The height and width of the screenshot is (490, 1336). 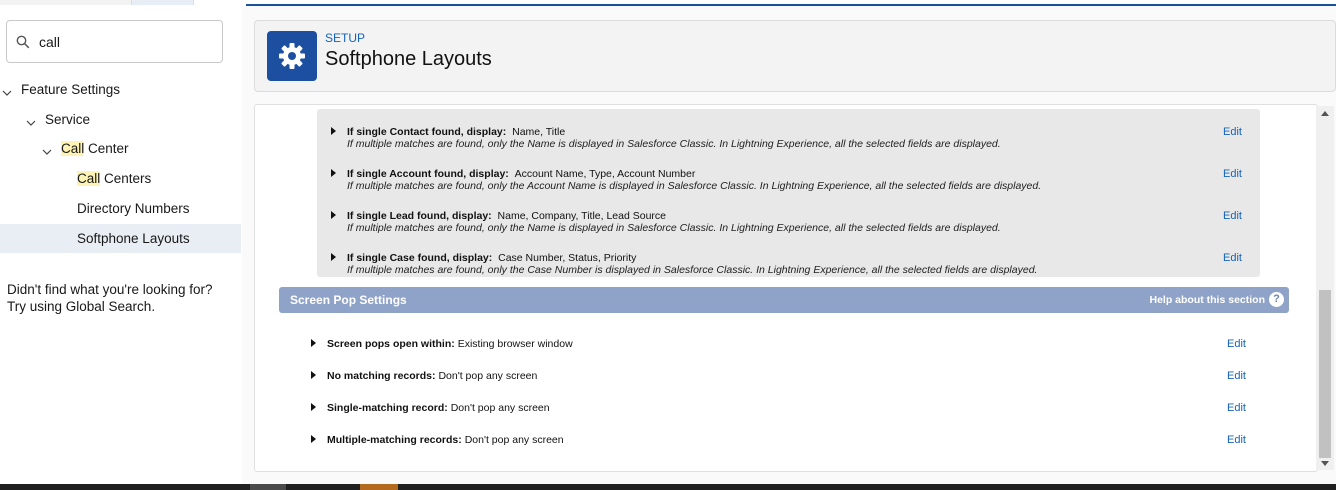 I want to click on search-icon, so click(x=23, y=42).